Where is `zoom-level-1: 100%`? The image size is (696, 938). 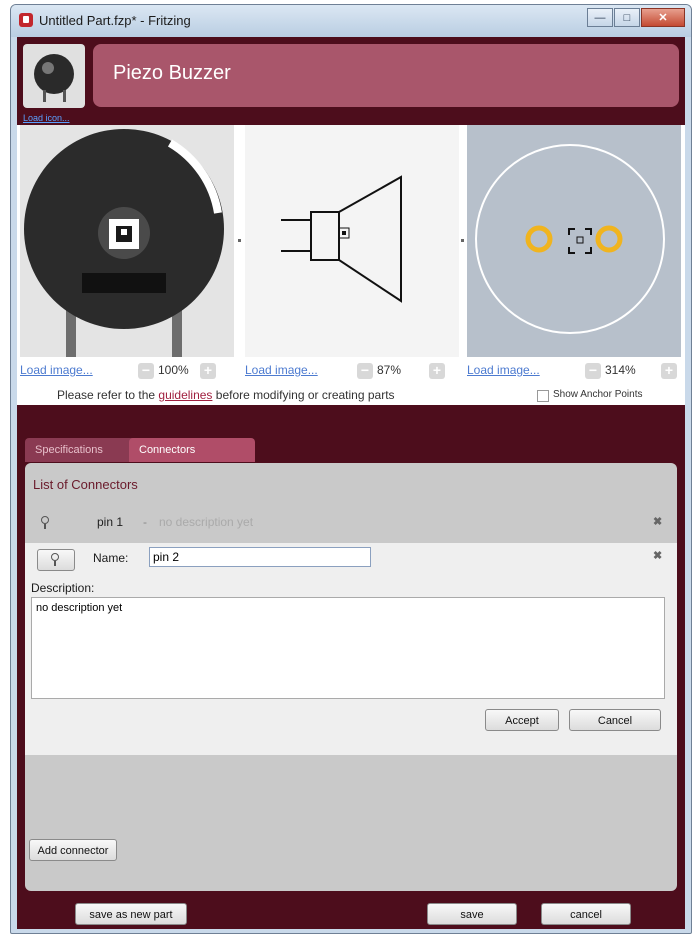 zoom-level-1: 100% is located at coordinates (173, 370).